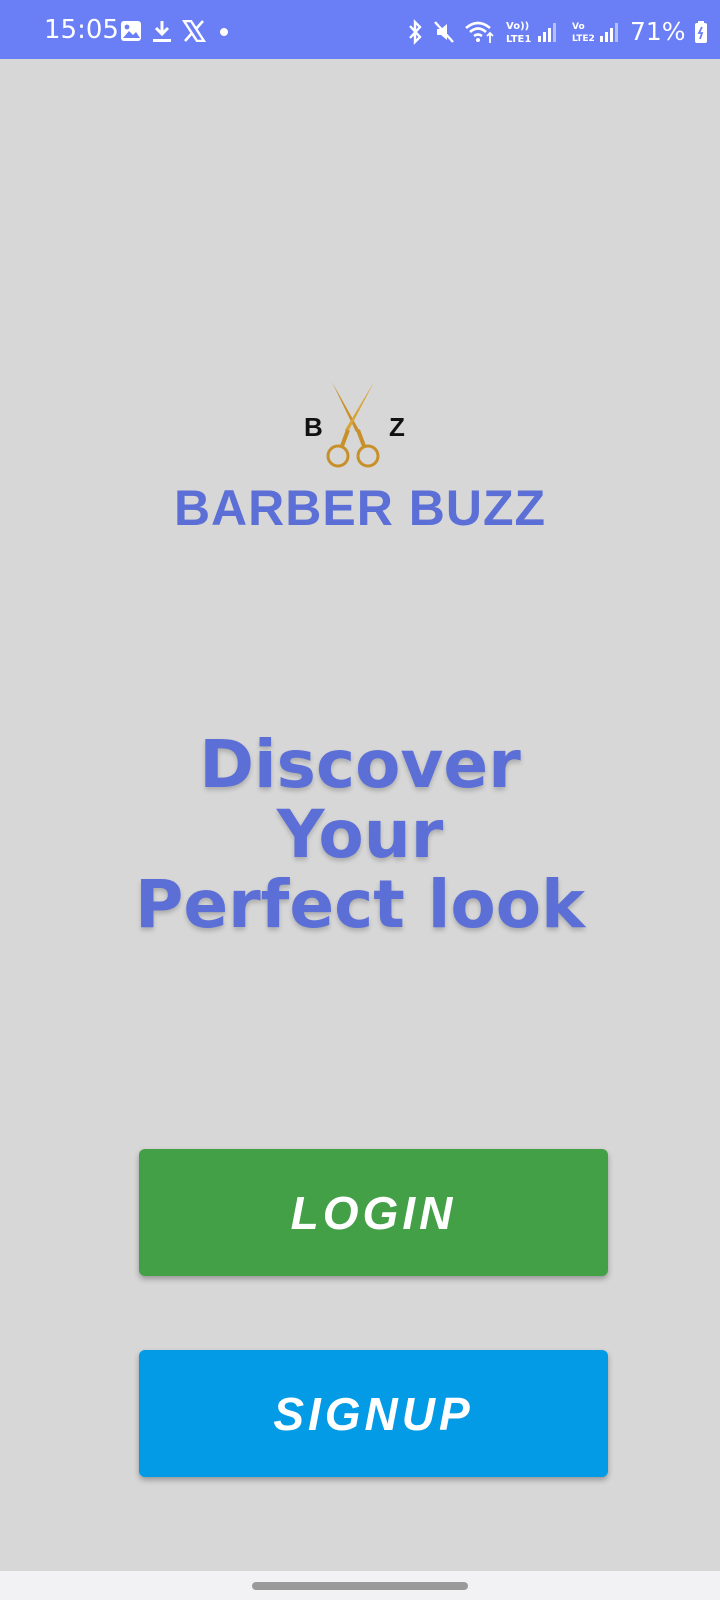  What do you see at coordinates (595, 32) in the screenshot?
I see `signal-sim2-icon: Vo LTE2` at bounding box center [595, 32].